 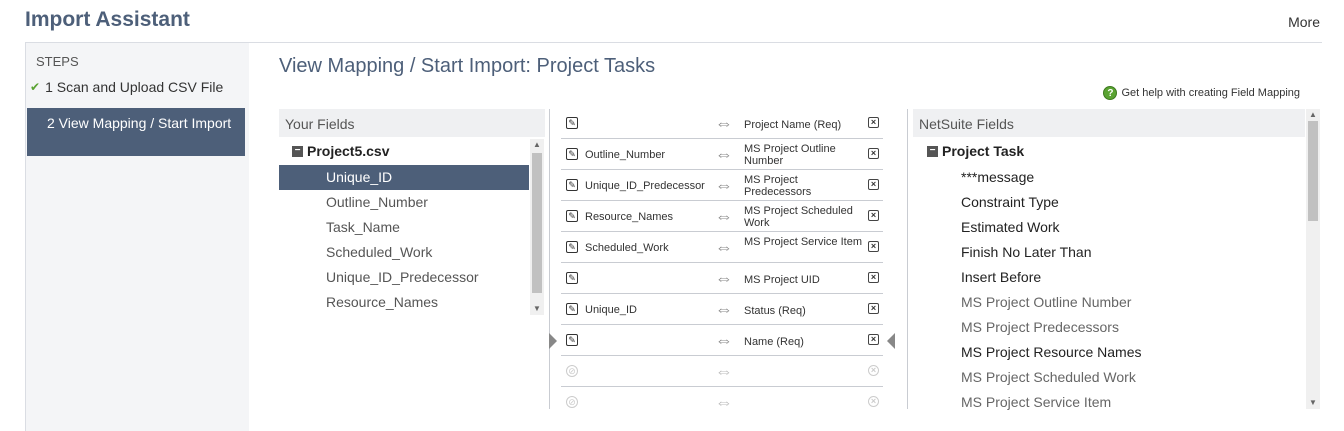 What do you see at coordinates (35, 87) in the screenshot?
I see `check-icon: ✔` at bounding box center [35, 87].